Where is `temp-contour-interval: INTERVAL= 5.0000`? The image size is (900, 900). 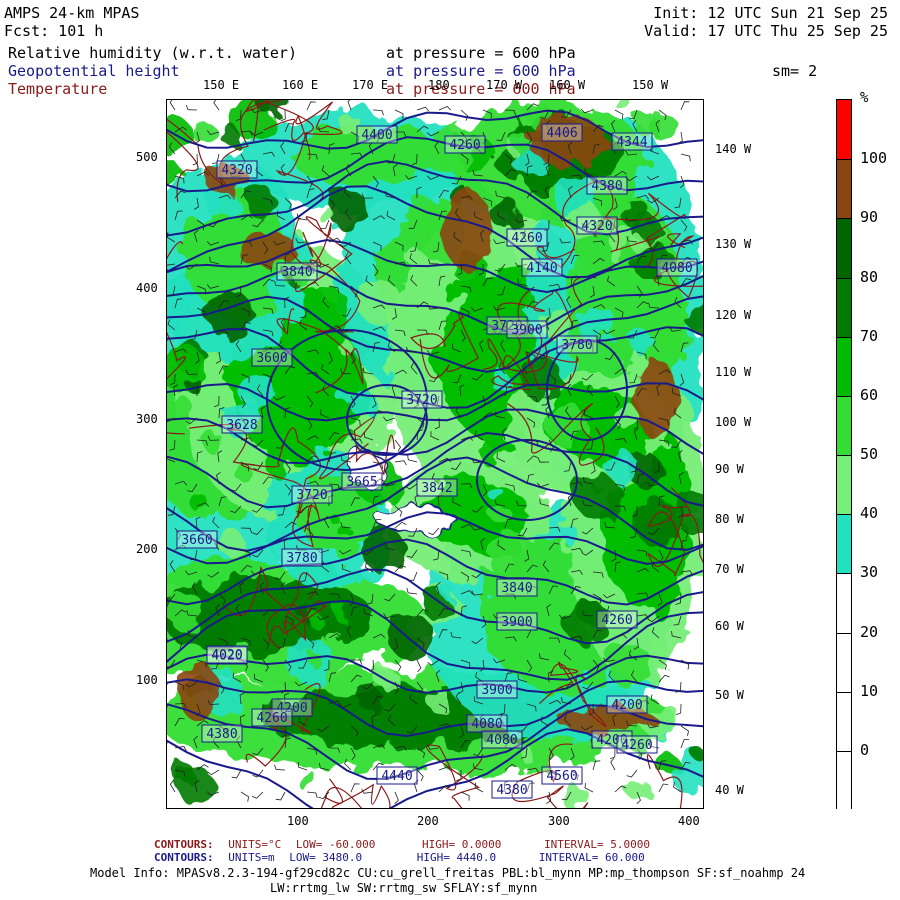 temp-contour-interval: INTERVAL= 5.0000 is located at coordinates (597, 844).